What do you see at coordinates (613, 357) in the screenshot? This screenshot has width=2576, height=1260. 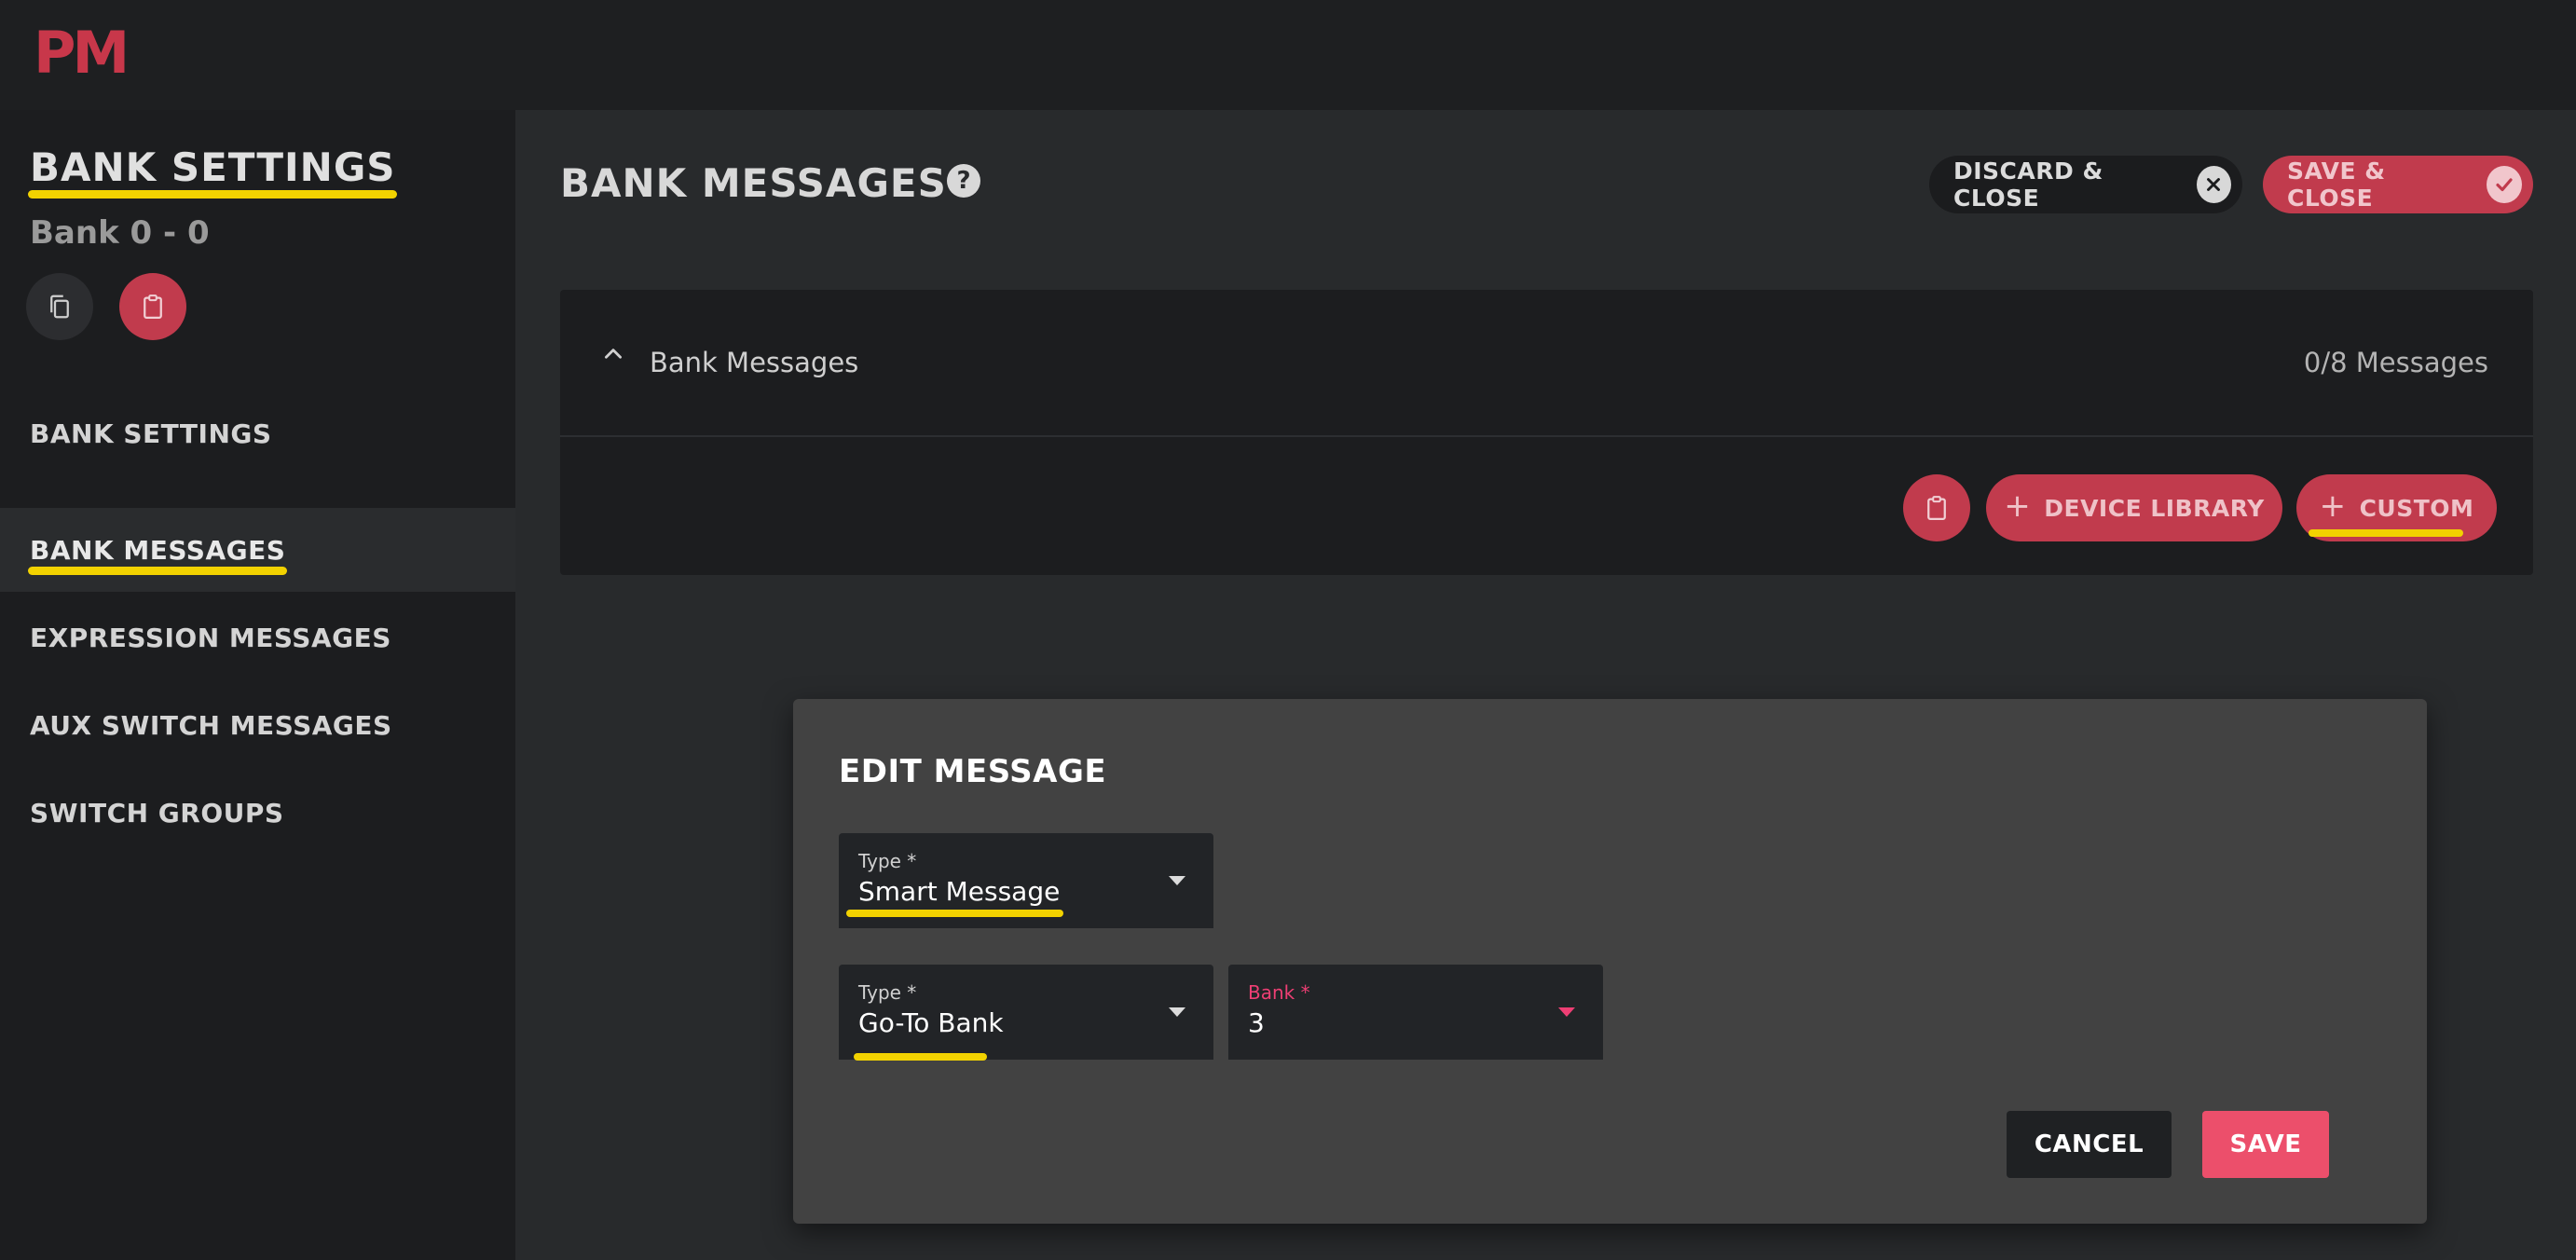 I see `chevron-up-icon` at bounding box center [613, 357].